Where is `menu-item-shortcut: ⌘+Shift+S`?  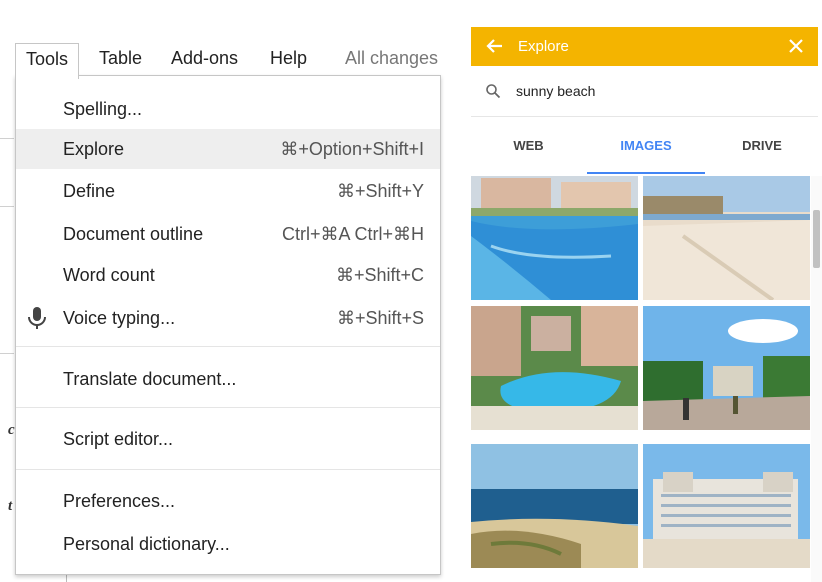
menu-item-shortcut: ⌘+Shift+S is located at coordinates (380, 318).